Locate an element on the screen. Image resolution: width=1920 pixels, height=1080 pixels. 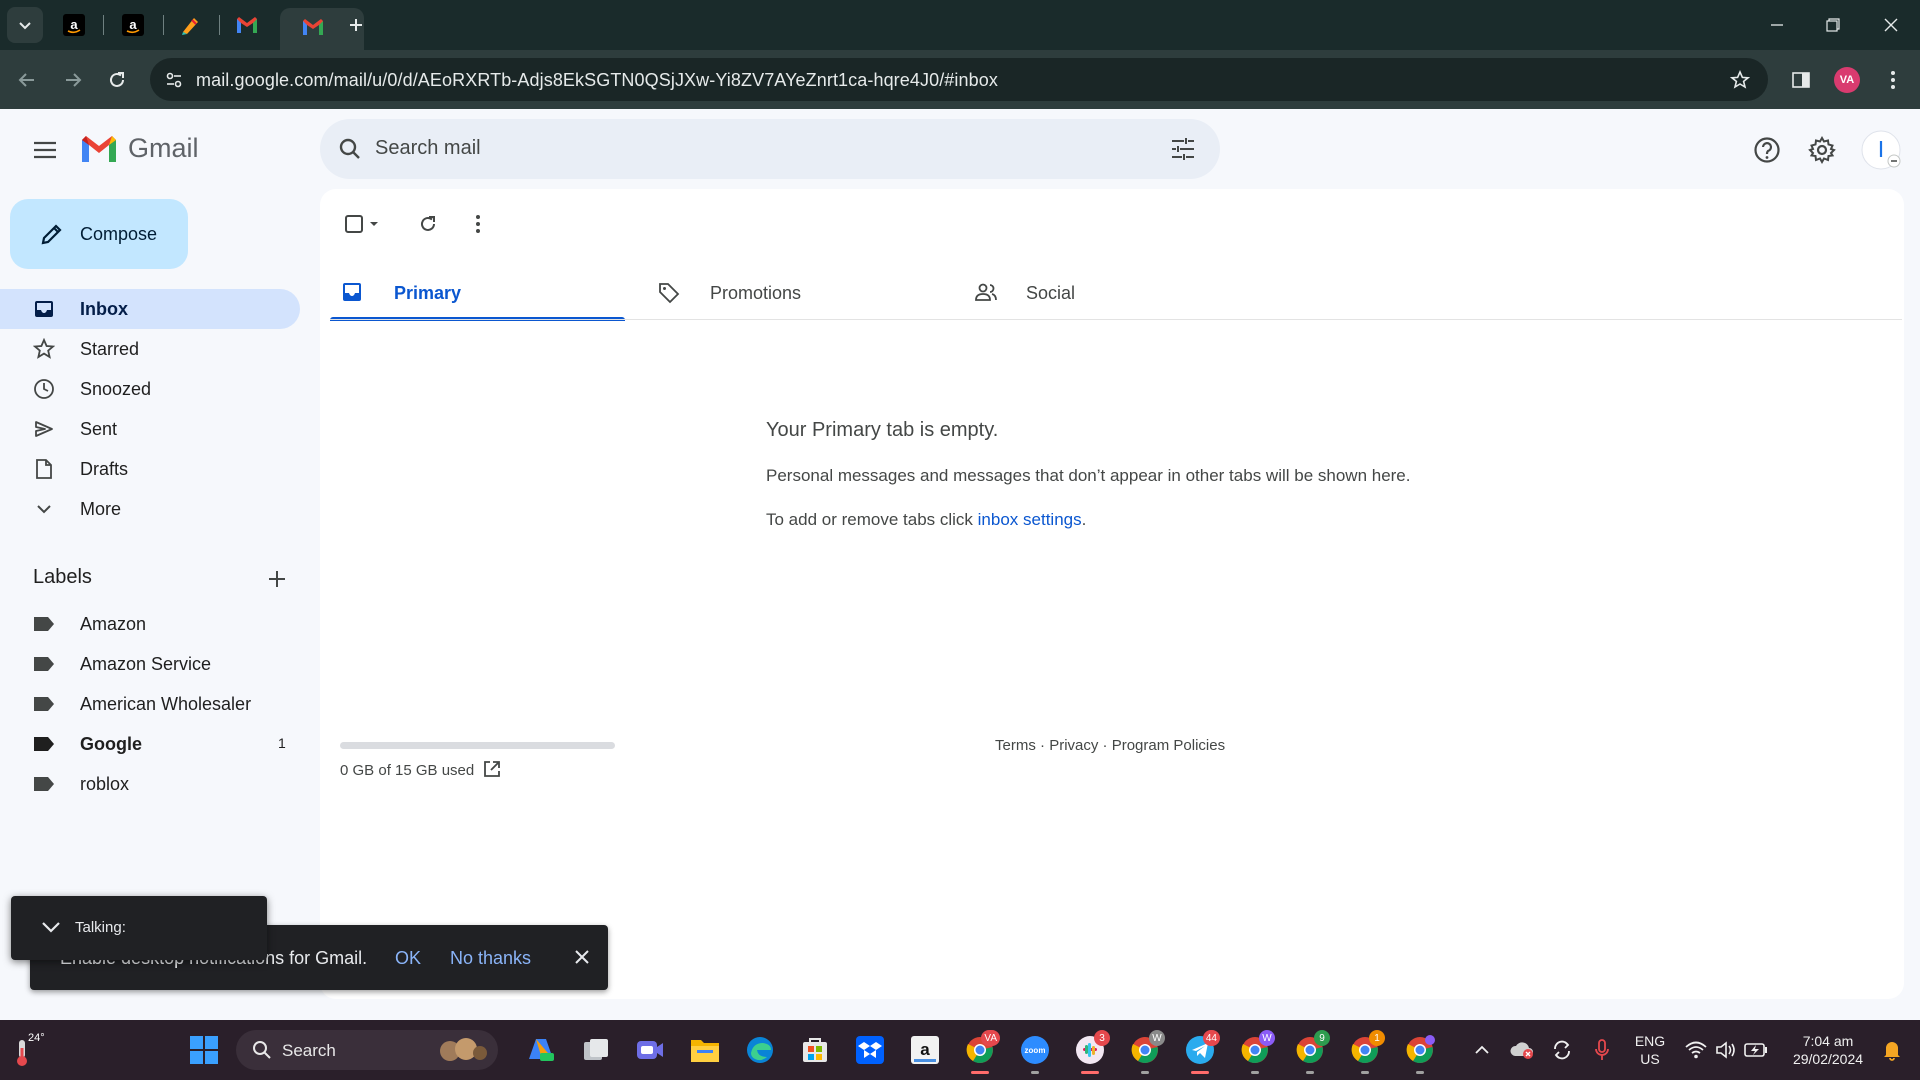
tab-primary: Primary is located at coordinates (477, 294).